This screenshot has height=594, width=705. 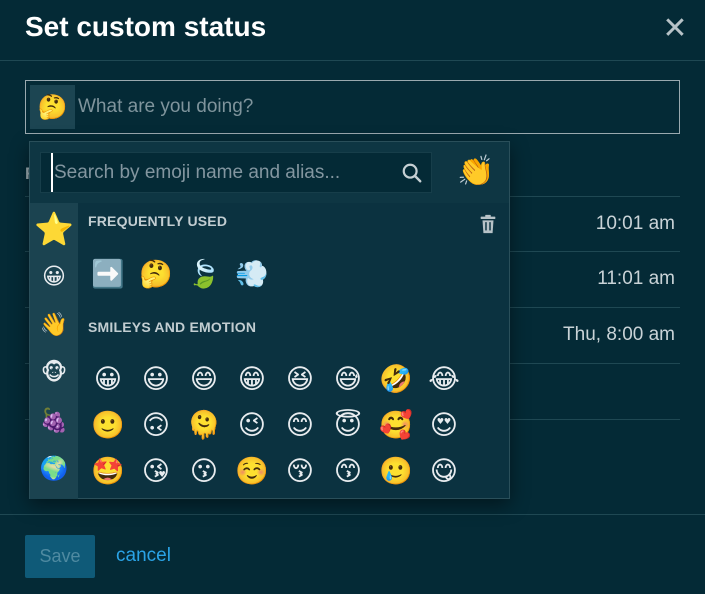 What do you see at coordinates (172, 327) in the screenshot?
I see `smileys-section-title: SMILEYS AND EMOTION` at bounding box center [172, 327].